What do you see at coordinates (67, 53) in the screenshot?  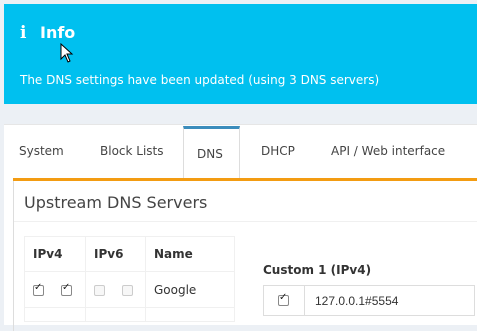 I see `mouse-cursor-icon` at bounding box center [67, 53].